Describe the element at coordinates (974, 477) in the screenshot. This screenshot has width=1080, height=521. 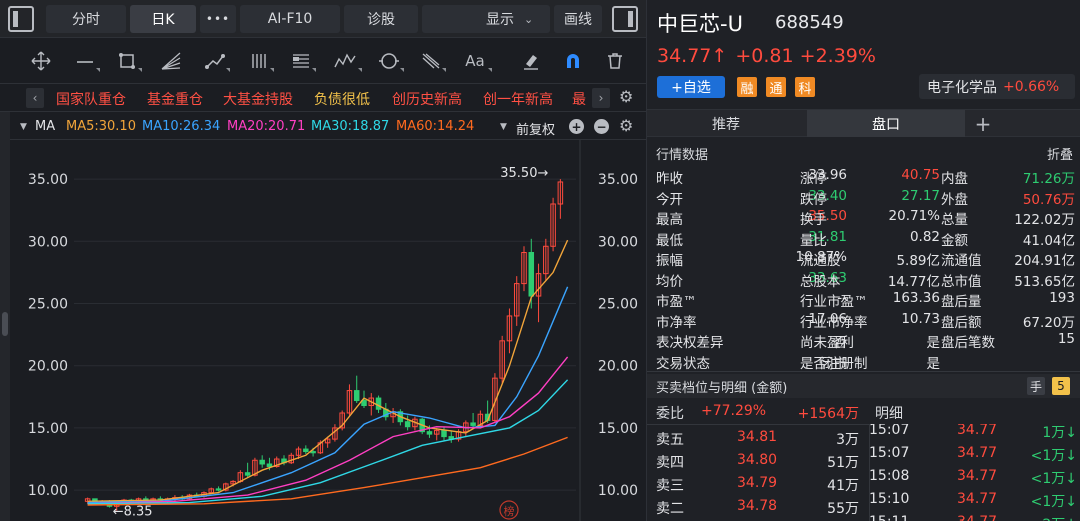
I see `trade-row: 15:08 34.77 <1万↓` at that location.